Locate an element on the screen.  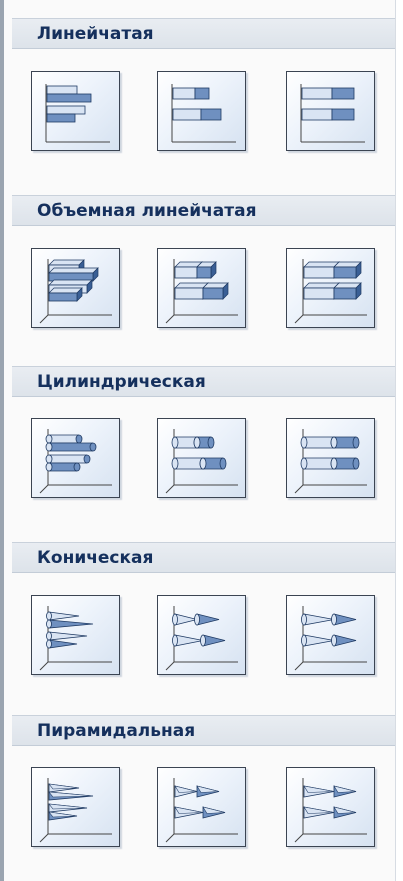
clustered-pyramid-bar-chart-icon is located at coordinates (75, 810).